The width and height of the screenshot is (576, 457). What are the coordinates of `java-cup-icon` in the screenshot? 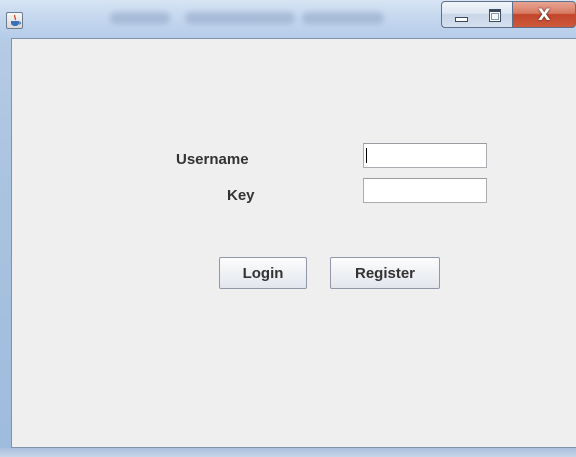 It's located at (14, 20).